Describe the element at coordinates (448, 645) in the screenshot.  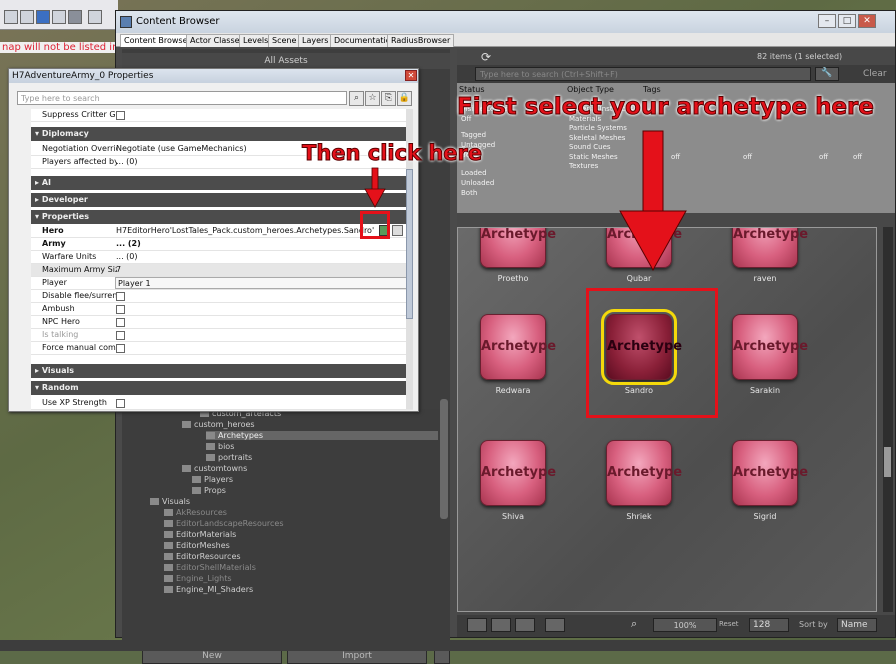
I see `status-bar` at that location.